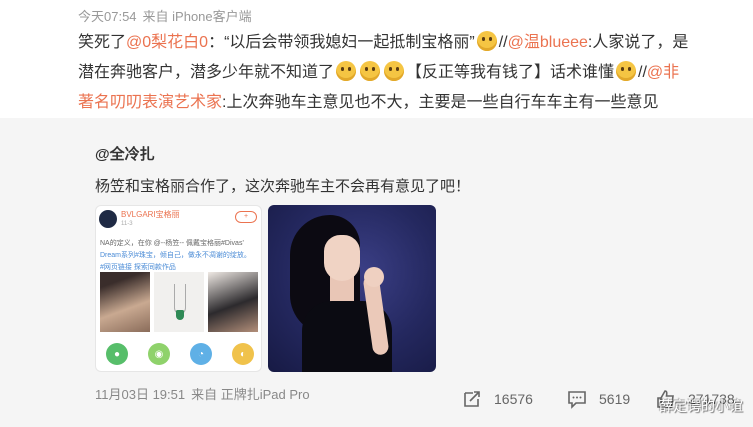 This screenshot has width=753, height=427. Describe the element at coordinates (180, 315) in the screenshot. I see `emerald-pendant` at that location.